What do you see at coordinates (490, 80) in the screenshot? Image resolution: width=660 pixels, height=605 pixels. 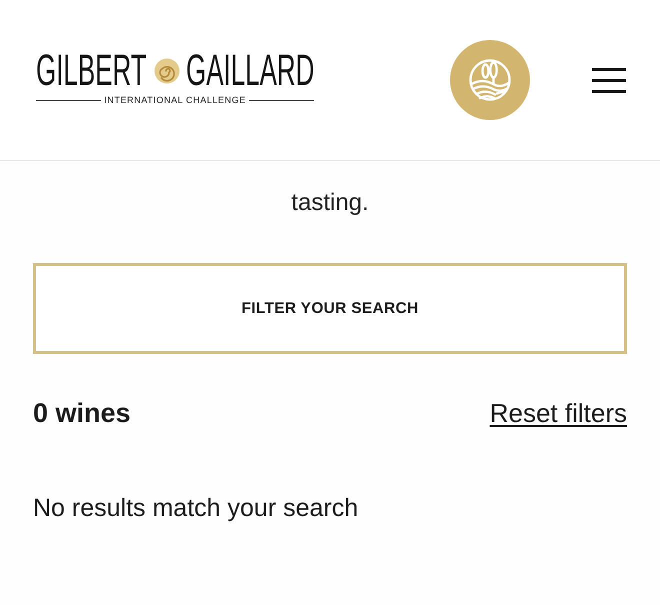 I see `trees-over-fields-icon` at bounding box center [490, 80].